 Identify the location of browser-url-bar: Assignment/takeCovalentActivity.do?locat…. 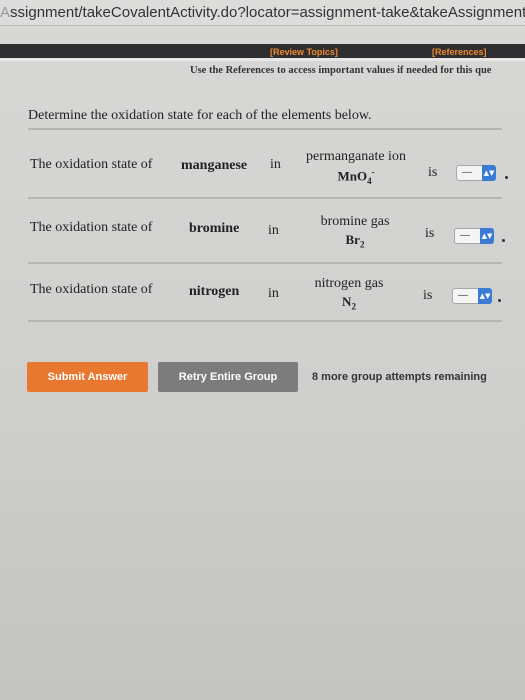
(262, 13).